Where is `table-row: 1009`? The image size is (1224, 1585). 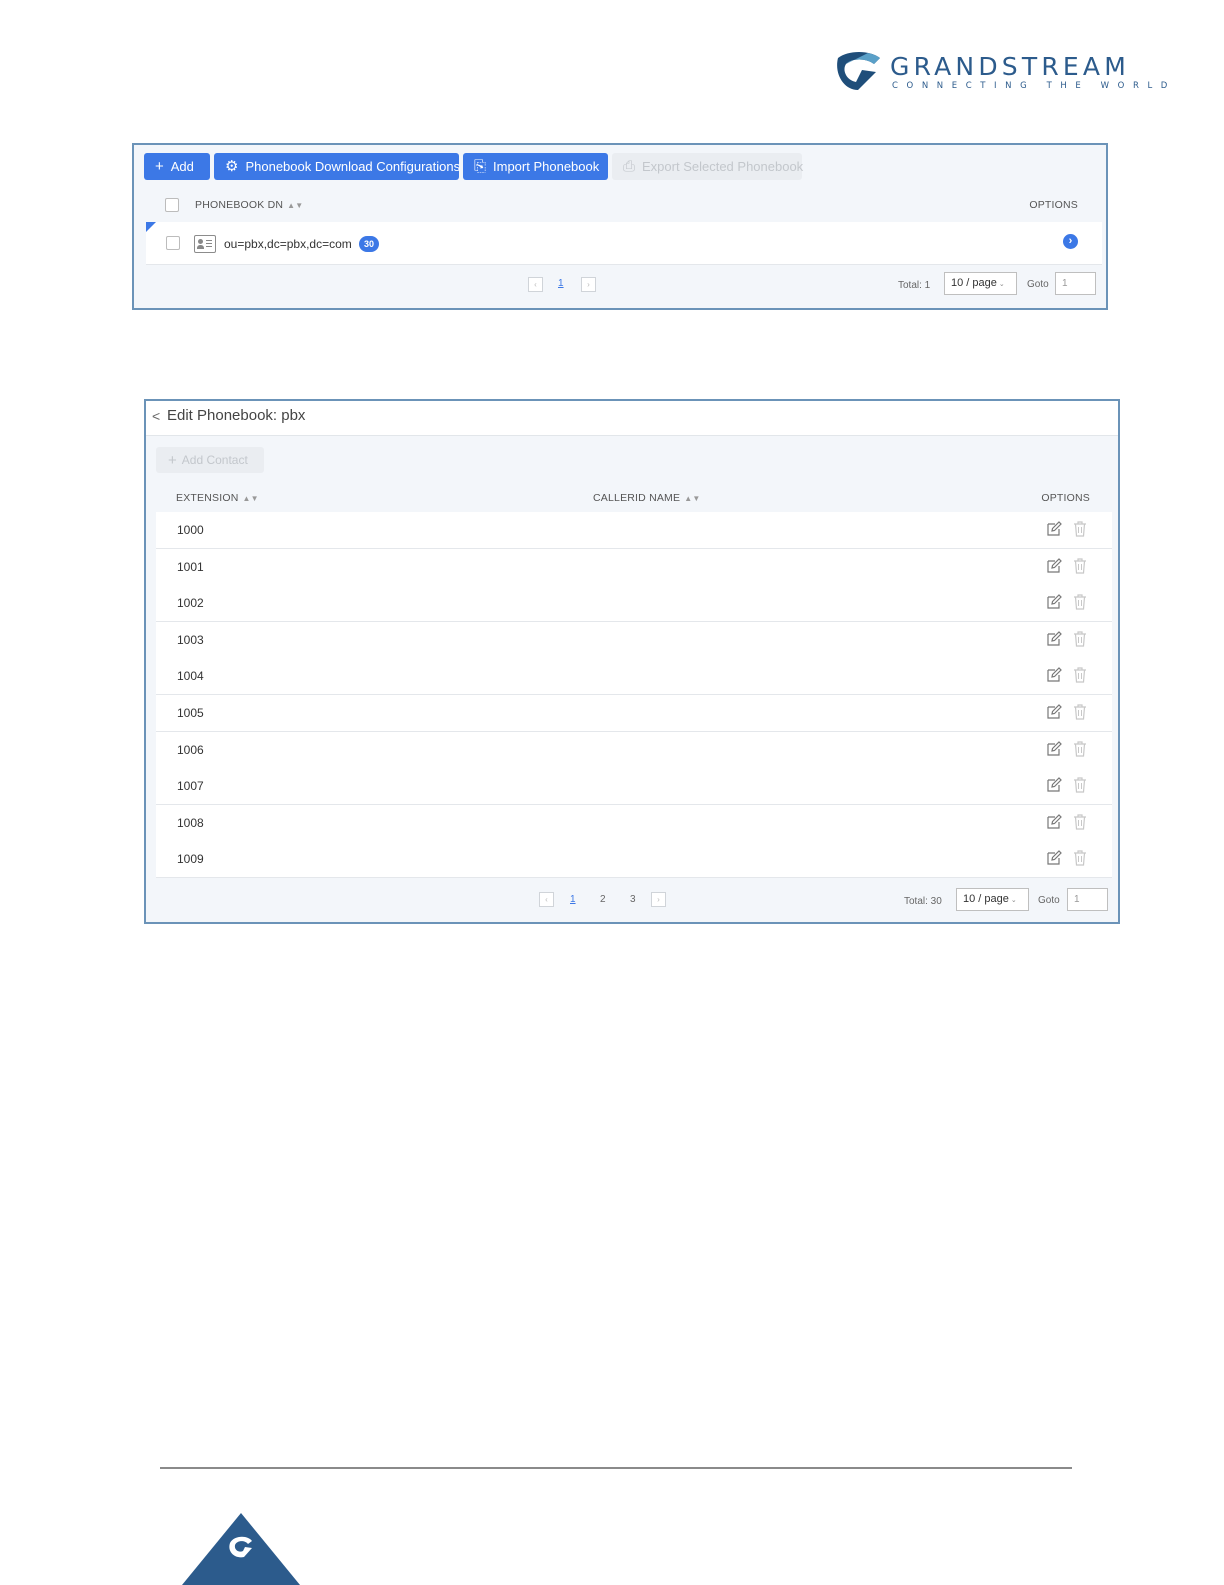 table-row: 1009 is located at coordinates (634, 860).